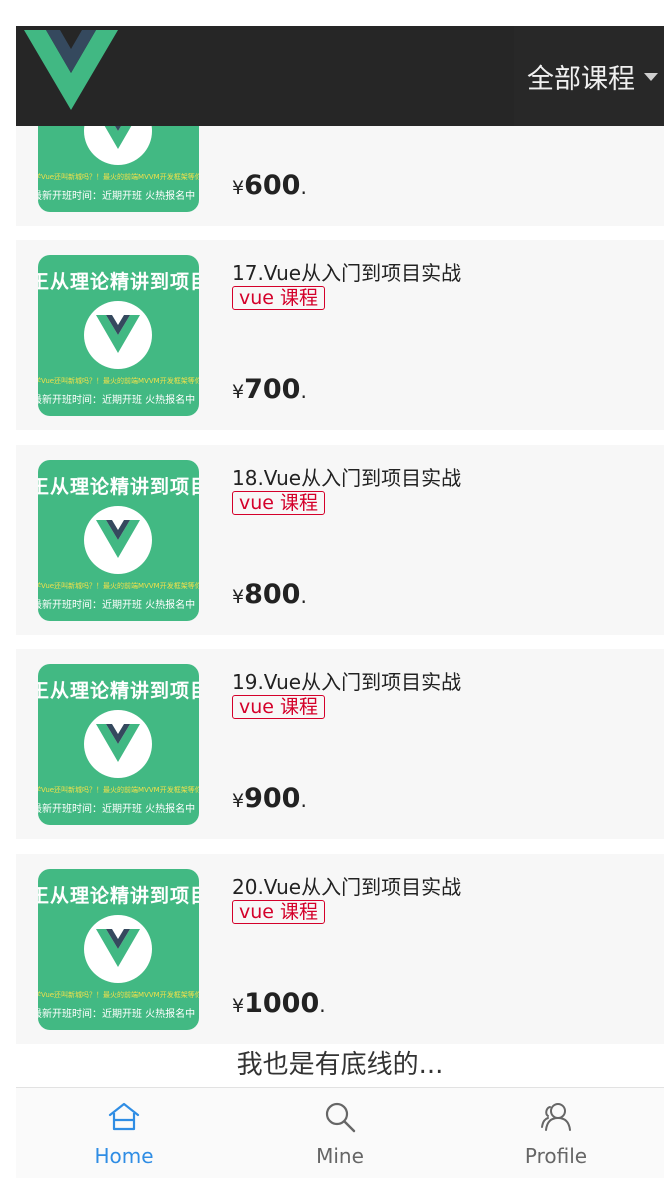  What do you see at coordinates (340, 1156) in the screenshot?
I see `tab-mine-label: Mine` at bounding box center [340, 1156].